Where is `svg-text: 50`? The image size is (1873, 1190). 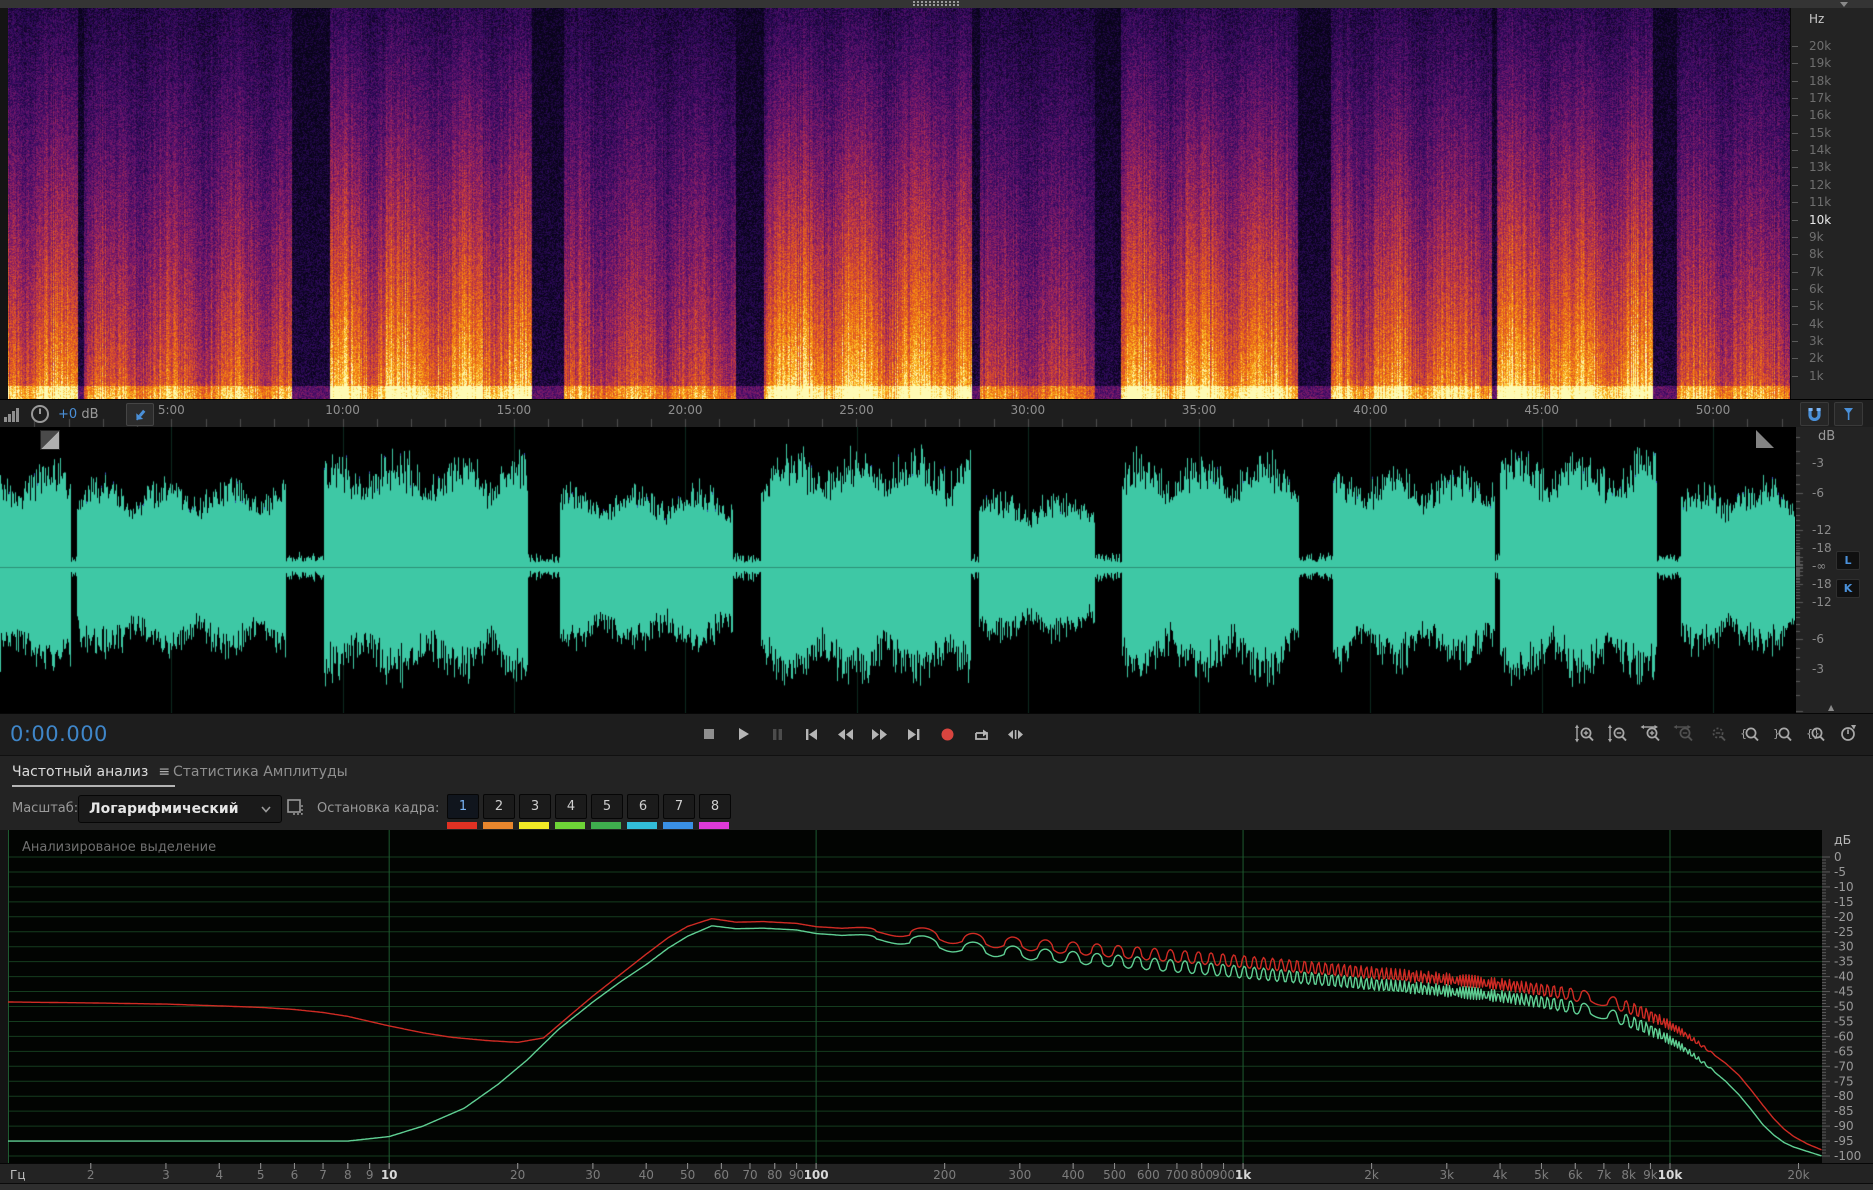
svg-text: 50 is located at coordinates (687, 1175).